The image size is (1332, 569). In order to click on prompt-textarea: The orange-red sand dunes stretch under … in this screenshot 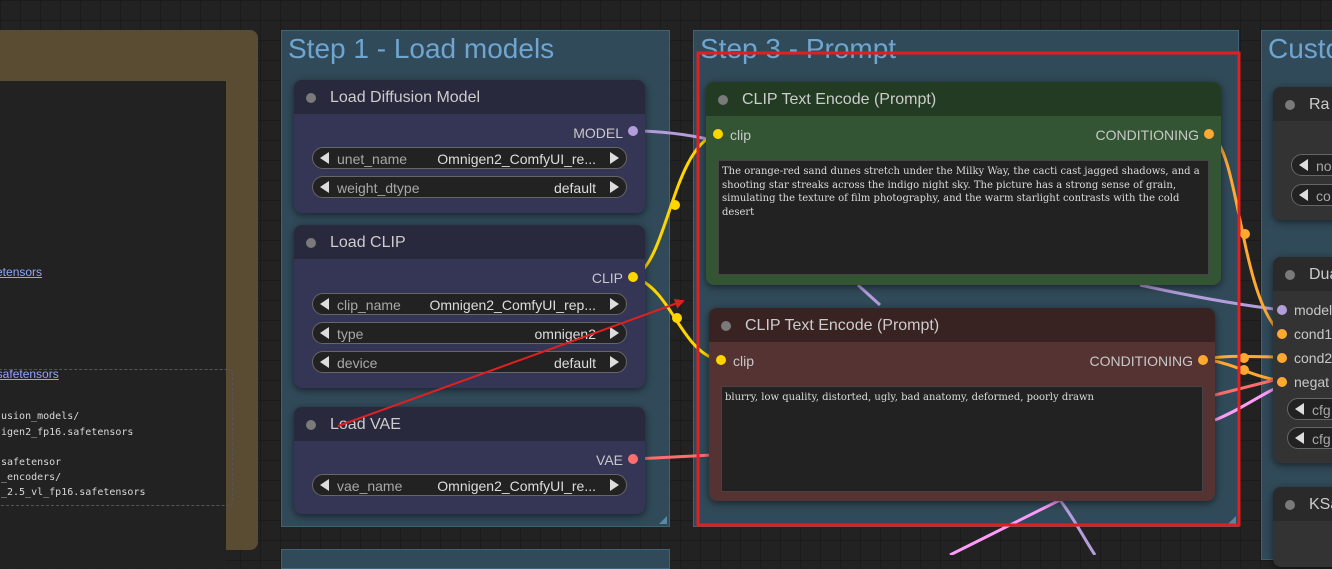, I will do `click(963, 217)`.